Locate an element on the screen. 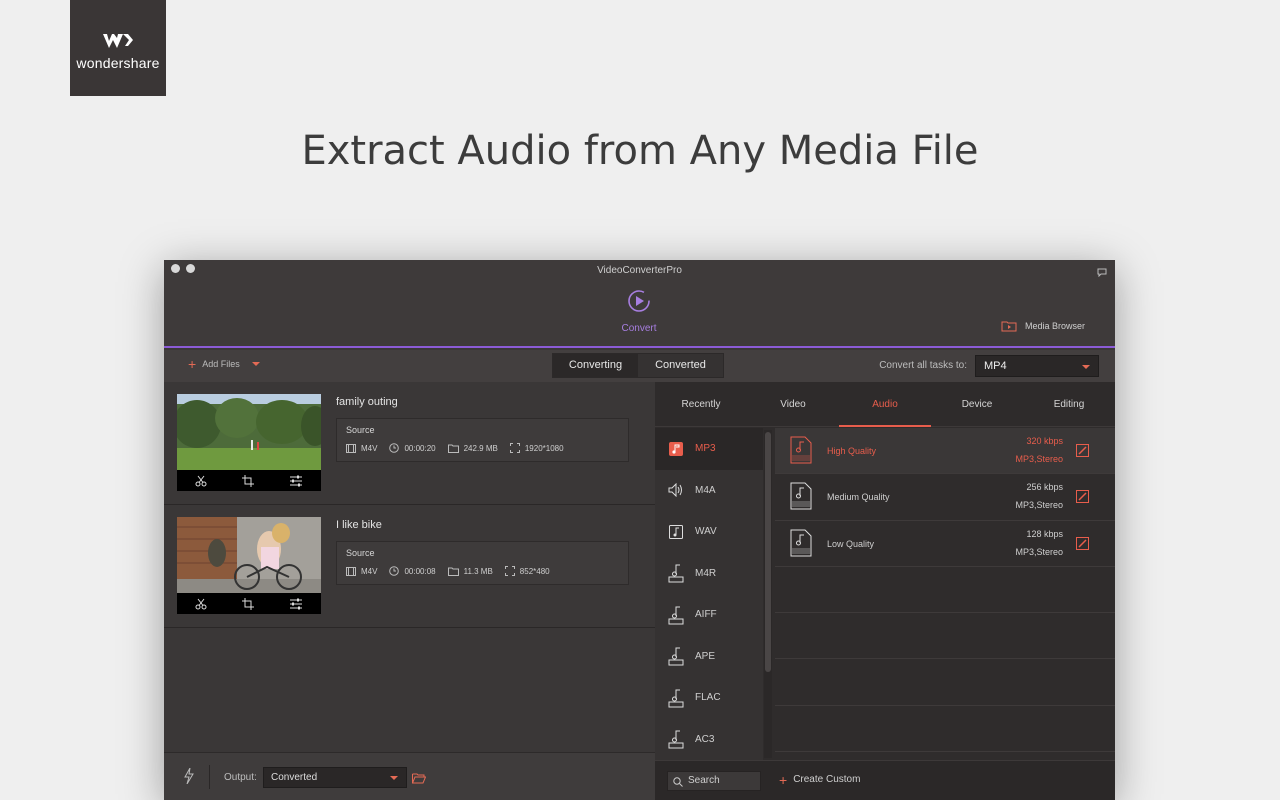 Image resolution: width=1280 pixels, height=800 pixels. quality-item-low: Low Quality 128 kbps MP3,Stereo is located at coordinates (945, 544).